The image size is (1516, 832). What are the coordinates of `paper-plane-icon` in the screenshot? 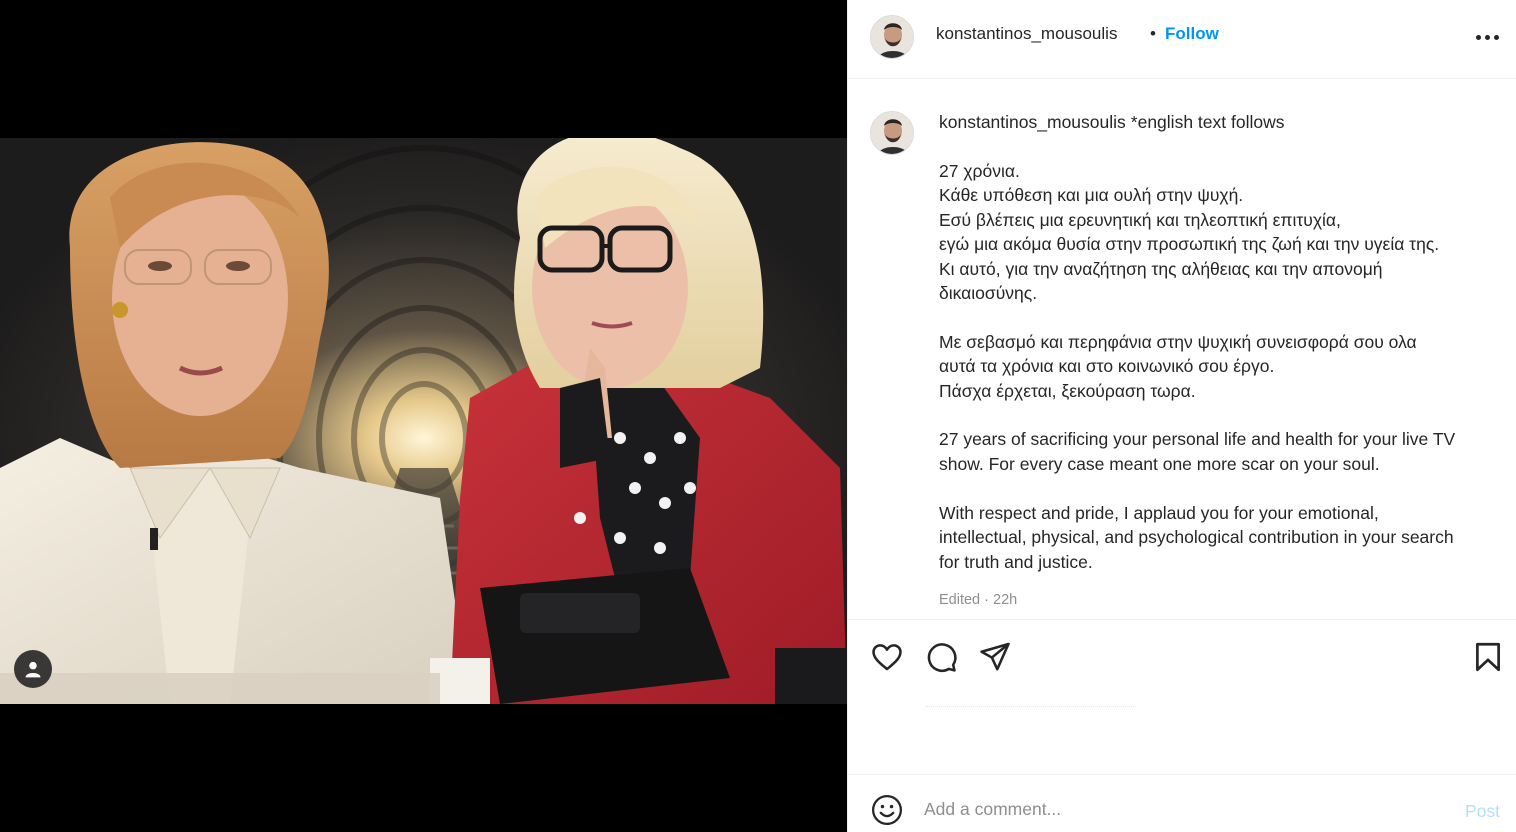 It's located at (995, 656).